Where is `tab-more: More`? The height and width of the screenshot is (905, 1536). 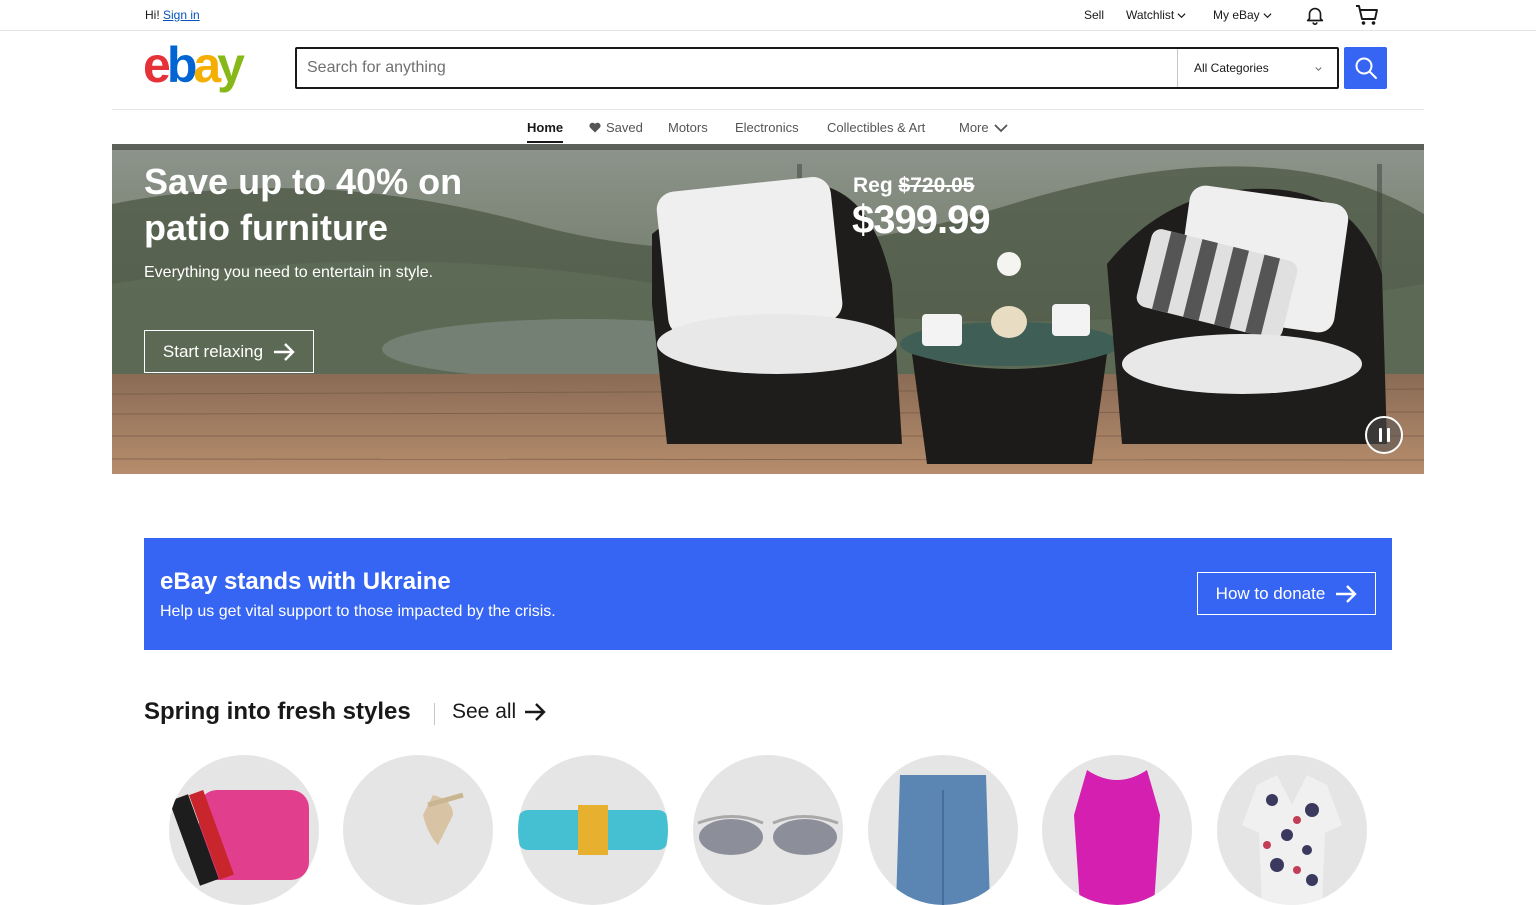 tab-more: More is located at coordinates (983, 127).